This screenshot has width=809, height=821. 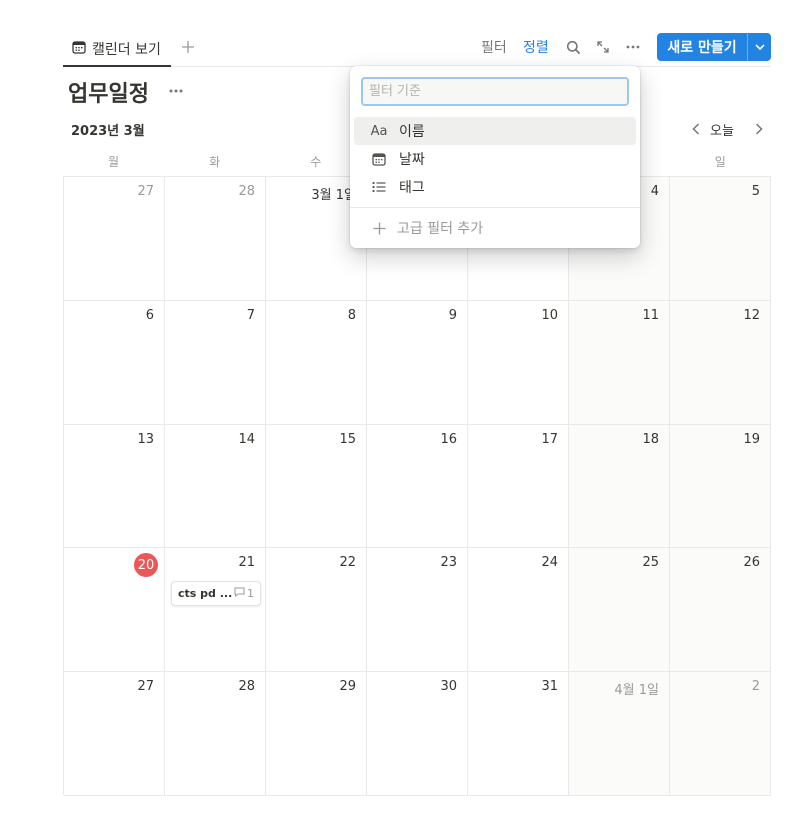 I want to click on calendar-day-cell: 22, so click(x=316, y=610).